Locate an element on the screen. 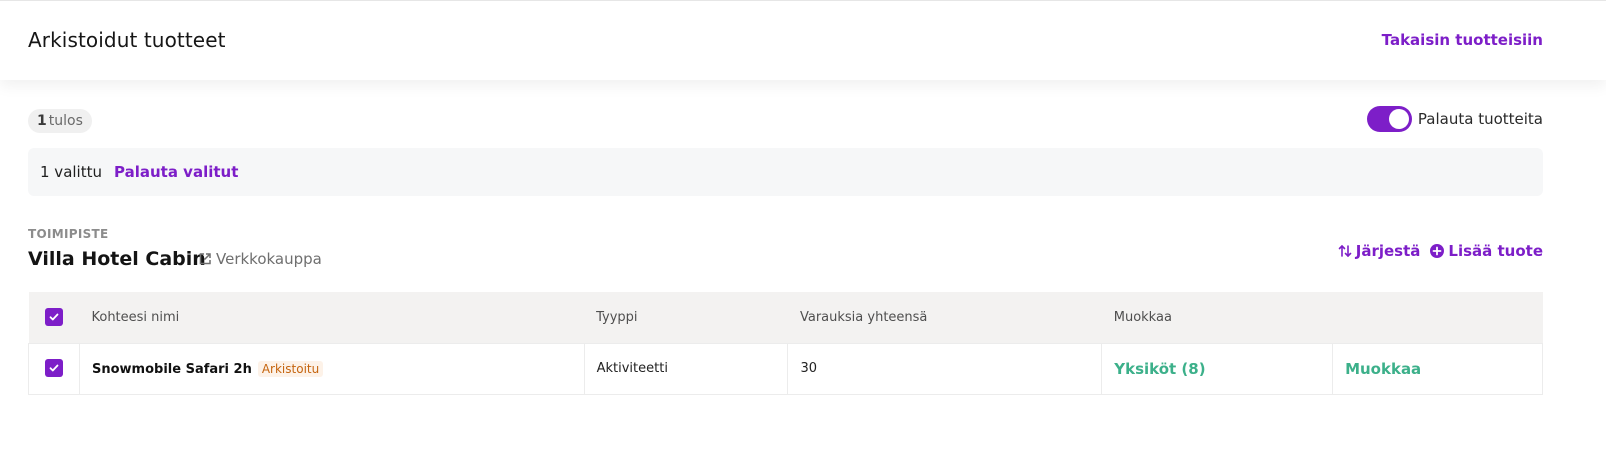  add-product-button: Lisää tuote is located at coordinates (1486, 251).